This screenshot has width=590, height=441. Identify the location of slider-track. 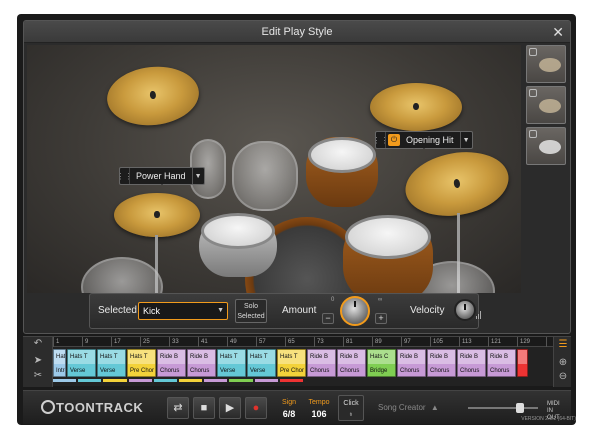
(503, 408).